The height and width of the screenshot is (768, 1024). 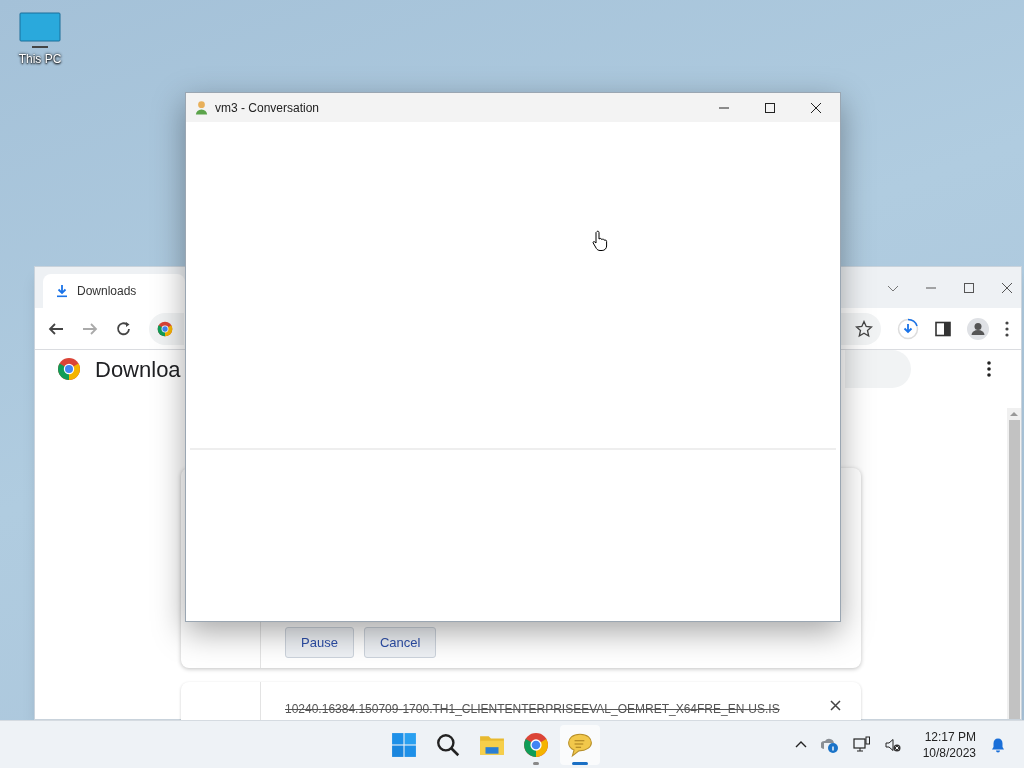 I want to click on network-icon, so click(x=861, y=744).